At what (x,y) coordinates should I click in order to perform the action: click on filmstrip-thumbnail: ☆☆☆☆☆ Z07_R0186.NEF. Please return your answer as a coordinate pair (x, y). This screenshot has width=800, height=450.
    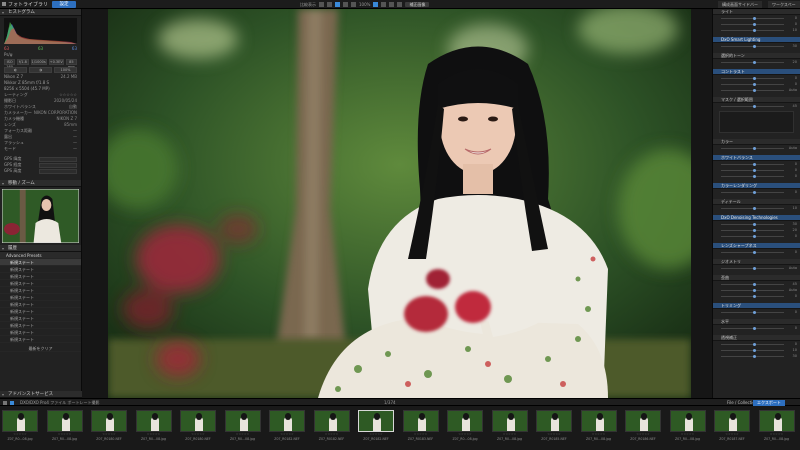
    Looking at the image, I should click on (643, 429).